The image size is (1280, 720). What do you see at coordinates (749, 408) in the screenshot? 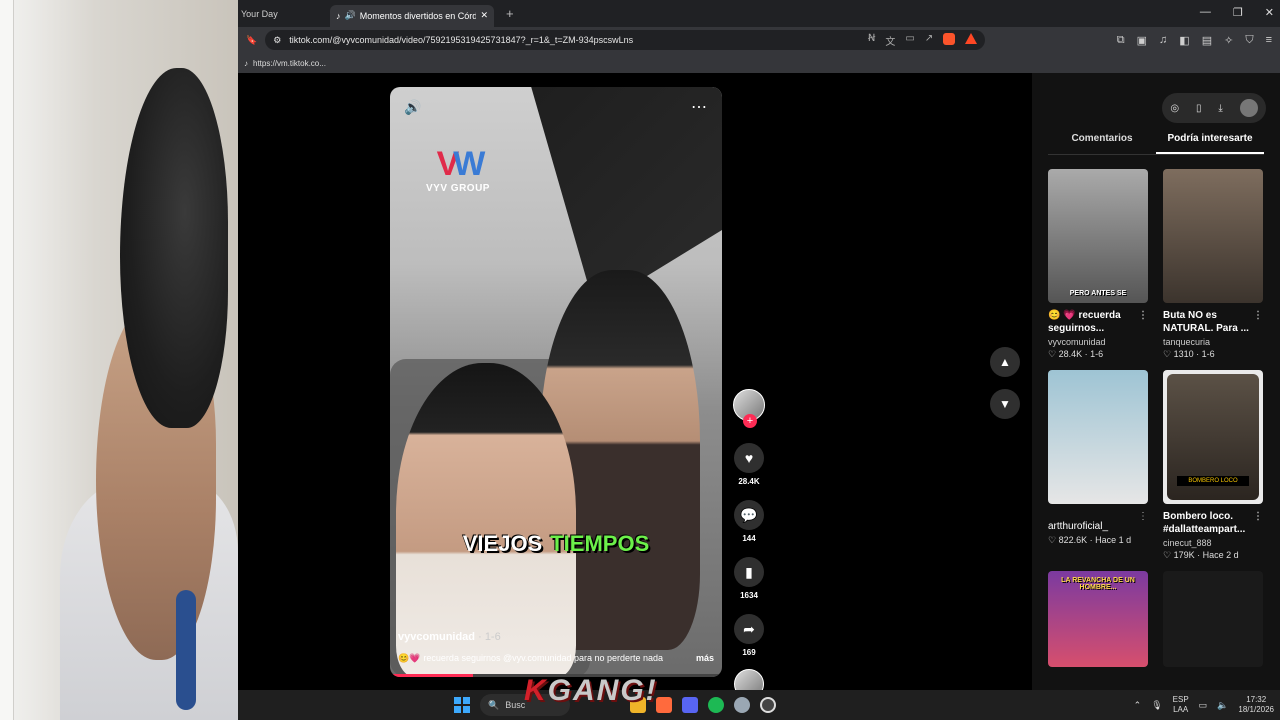
I see `creator-avatar: +` at bounding box center [749, 408].